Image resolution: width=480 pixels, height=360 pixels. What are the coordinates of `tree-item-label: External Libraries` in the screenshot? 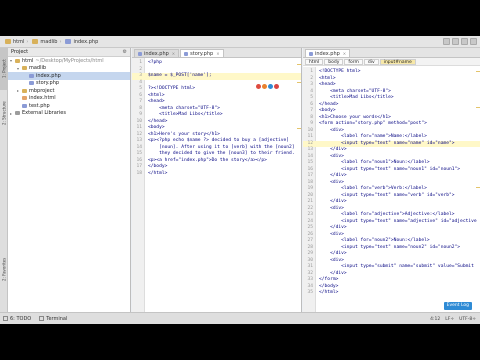 It's located at (44, 113).